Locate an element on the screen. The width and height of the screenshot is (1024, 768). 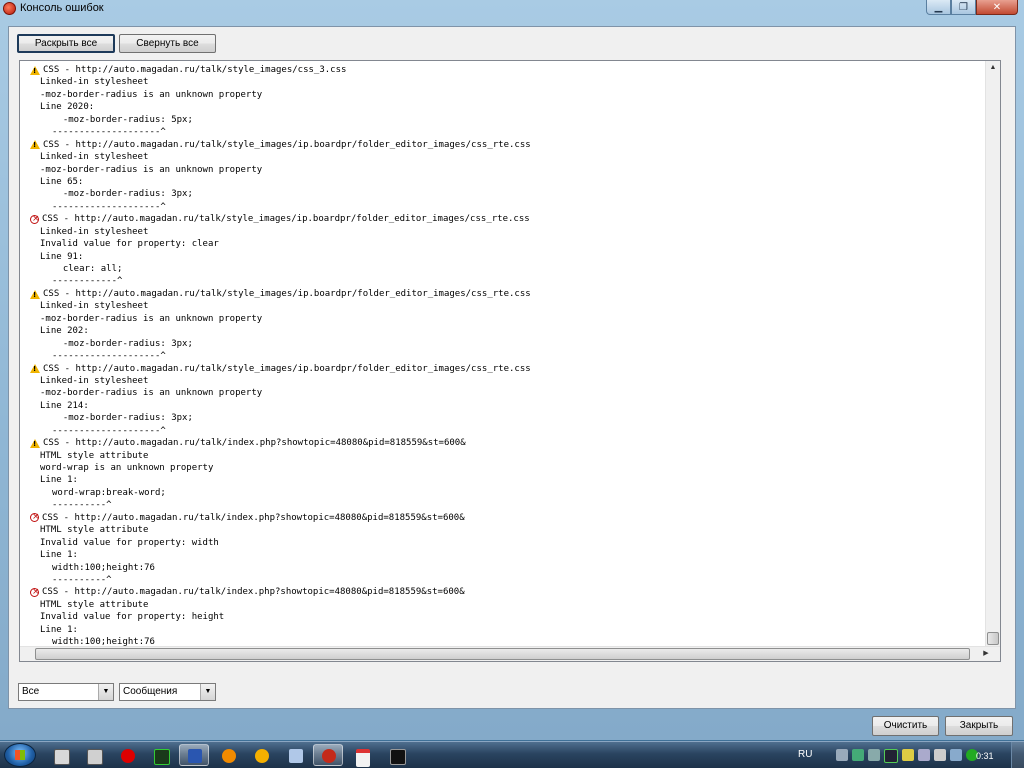
minimize-icon: ▁ is located at coordinates (938, 7).